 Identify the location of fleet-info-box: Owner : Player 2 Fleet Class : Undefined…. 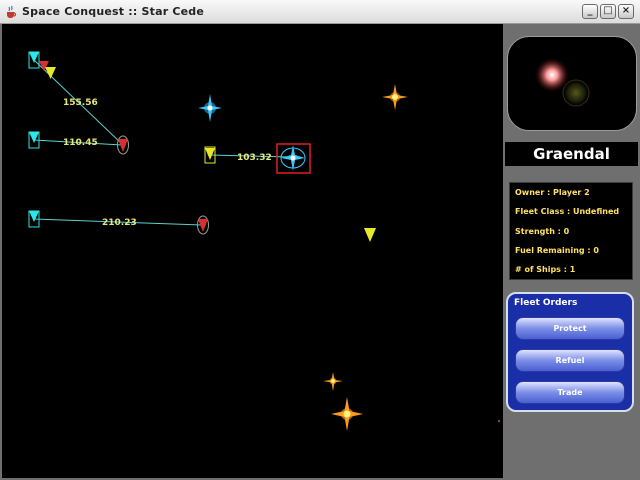
(571, 231).